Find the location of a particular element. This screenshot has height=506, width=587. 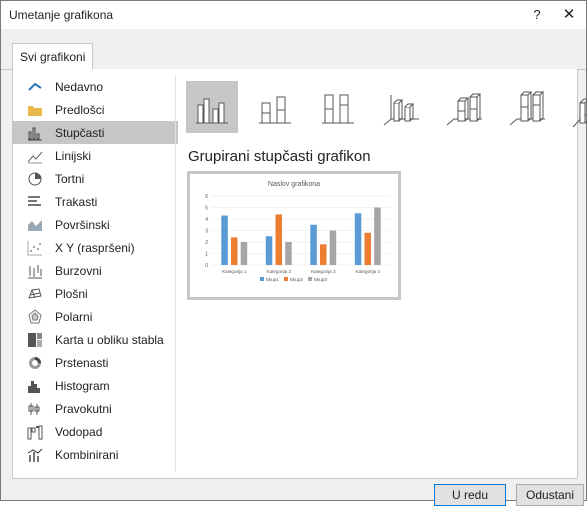

chart-category-item: Pravokutni is located at coordinates (95, 408).